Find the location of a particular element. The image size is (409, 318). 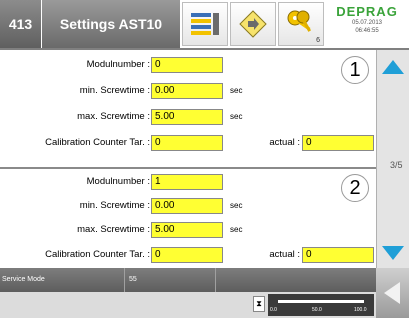

date-display: 05.07.2013 is located at coordinates (367, 23).